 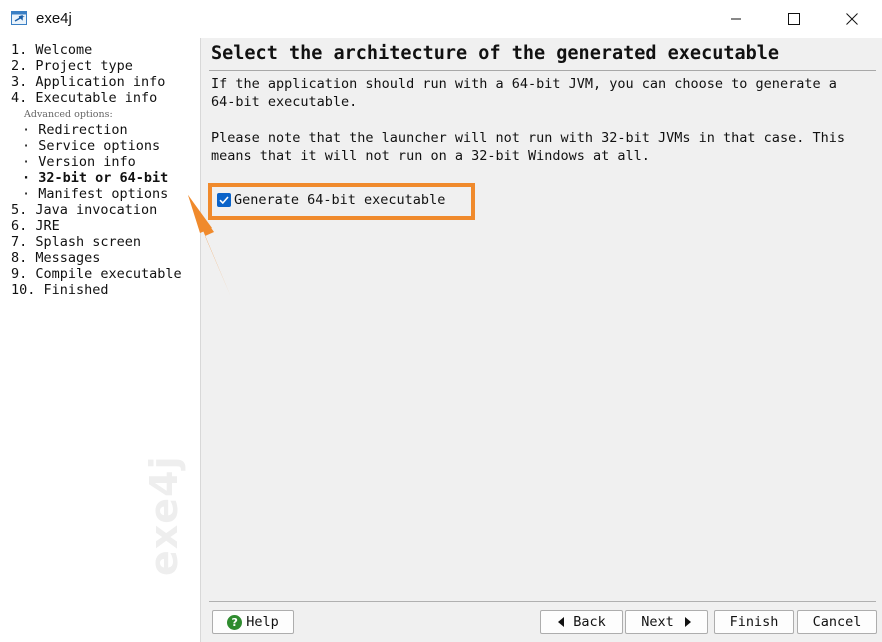 I want to click on step-messages: 8. Messages, so click(x=55, y=258).